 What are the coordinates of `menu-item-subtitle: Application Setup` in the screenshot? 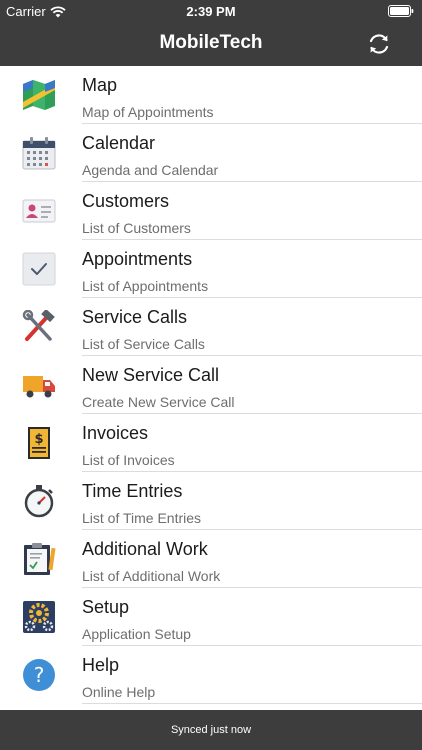 It's located at (136, 634).